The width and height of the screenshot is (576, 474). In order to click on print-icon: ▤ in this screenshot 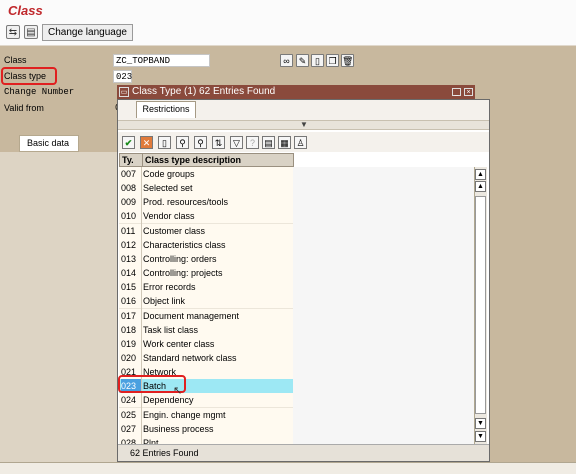, I will do `click(31, 32)`.